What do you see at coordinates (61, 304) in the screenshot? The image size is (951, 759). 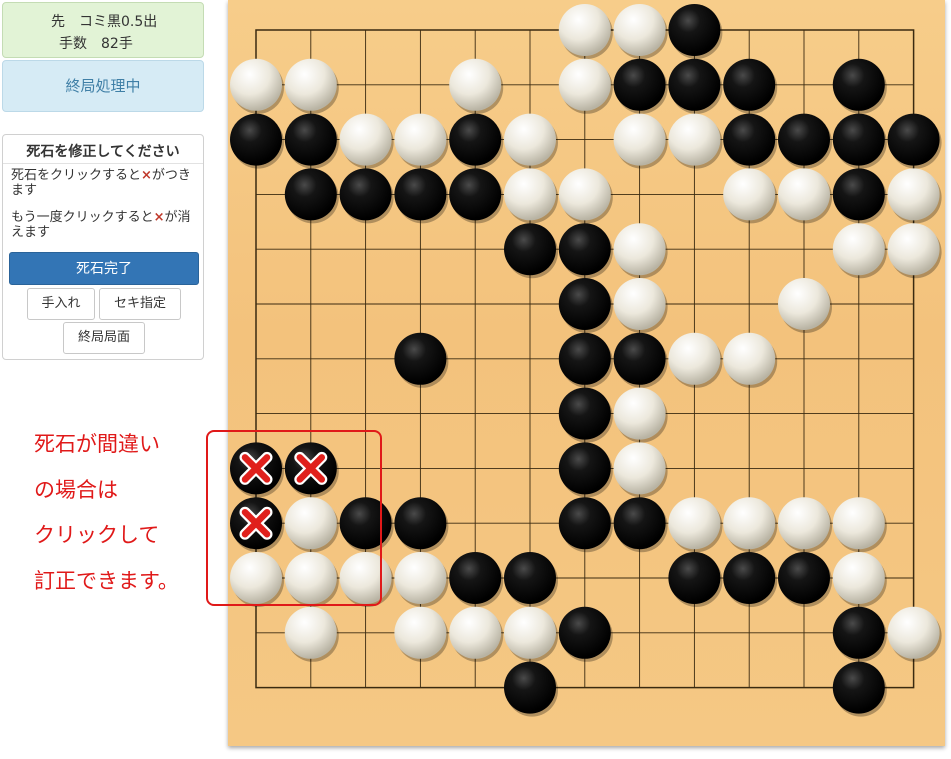 I see `tesuire-button: 手入れ` at bounding box center [61, 304].